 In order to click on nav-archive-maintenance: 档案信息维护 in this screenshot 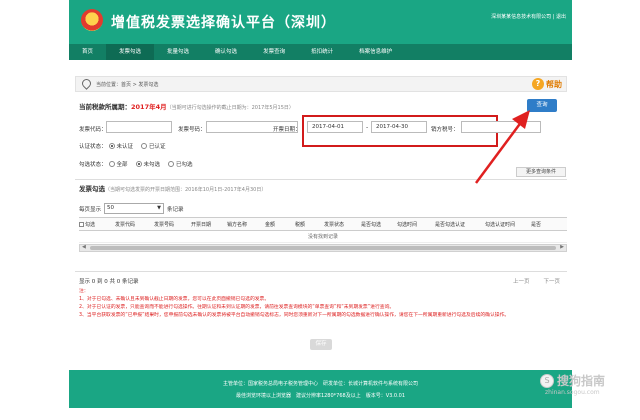, I will do `click(375, 52)`.